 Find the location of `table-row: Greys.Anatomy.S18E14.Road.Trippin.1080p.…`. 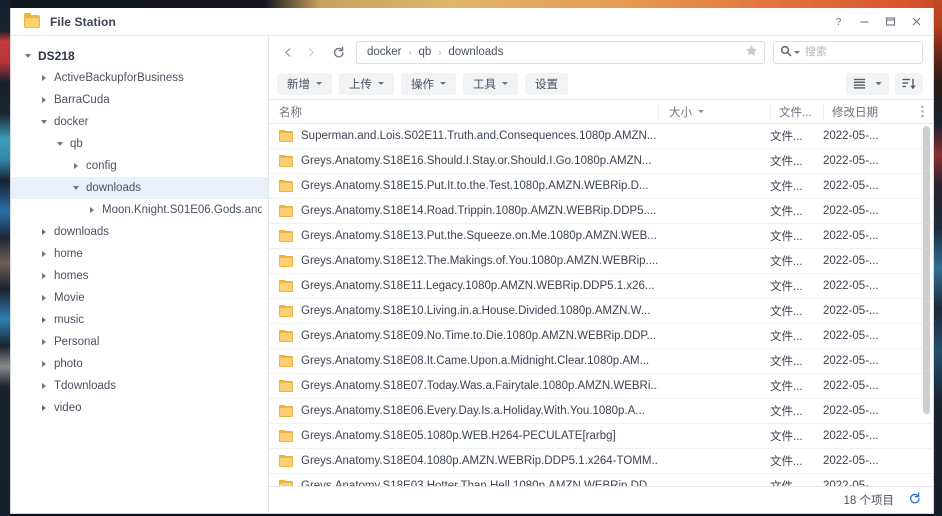

table-row: Greys.Anatomy.S18E14.Road.Trippin.1080p.… is located at coordinates (601, 211).